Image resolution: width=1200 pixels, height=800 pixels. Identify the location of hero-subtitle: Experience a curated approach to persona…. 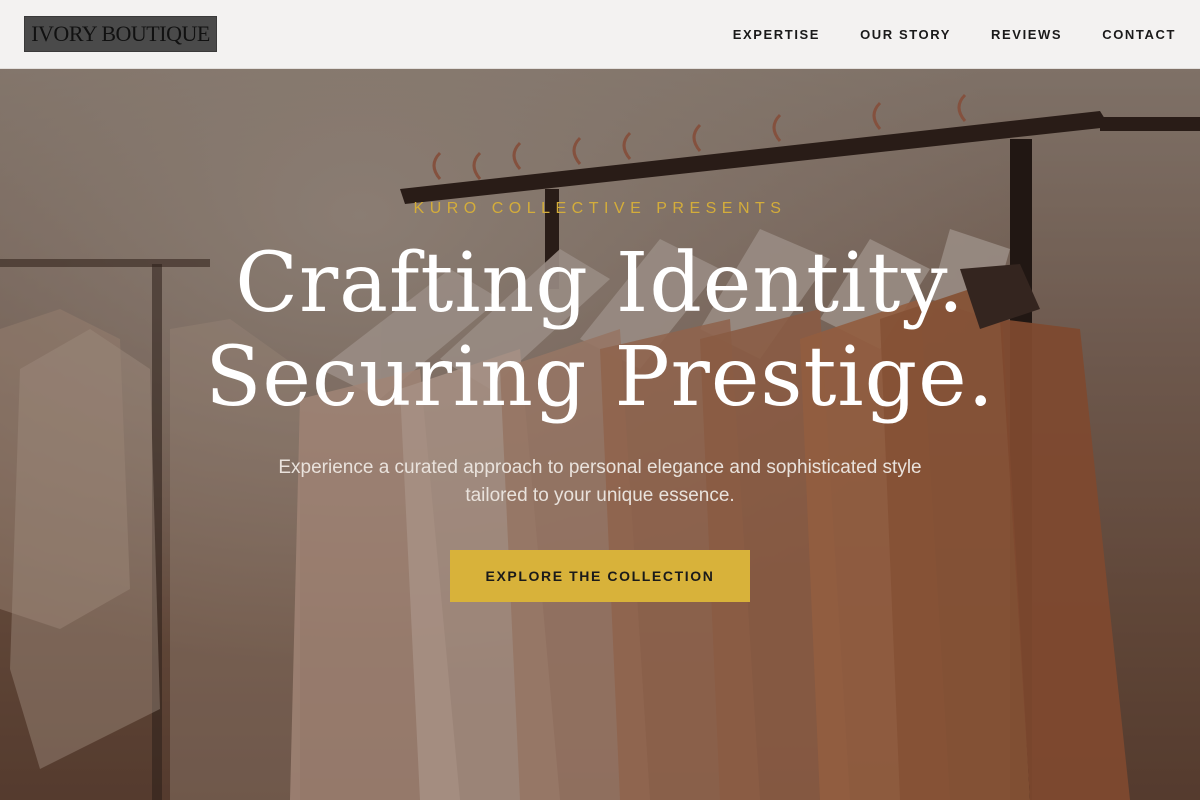
(600, 481).